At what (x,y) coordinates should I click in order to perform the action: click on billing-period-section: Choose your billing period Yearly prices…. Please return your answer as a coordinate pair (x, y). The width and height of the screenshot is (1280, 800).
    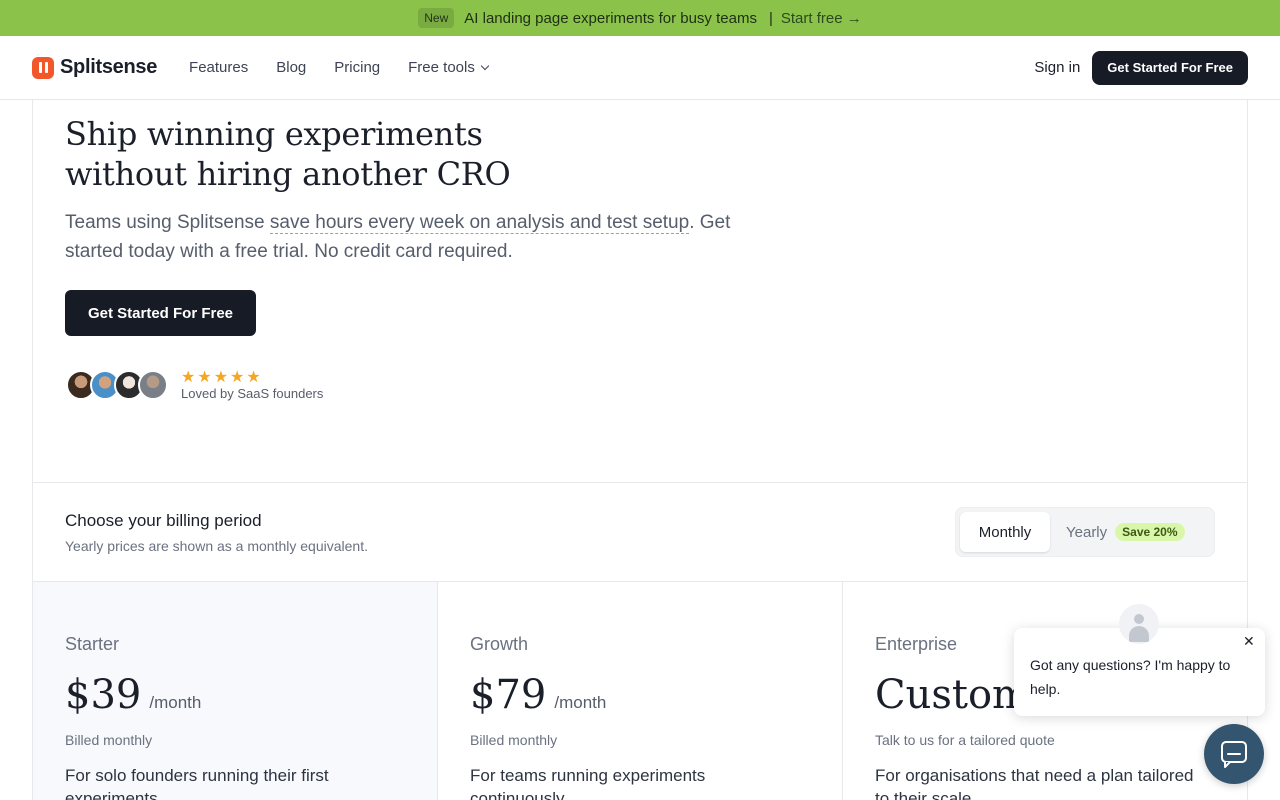
    Looking at the image, I should click on (640, 532).